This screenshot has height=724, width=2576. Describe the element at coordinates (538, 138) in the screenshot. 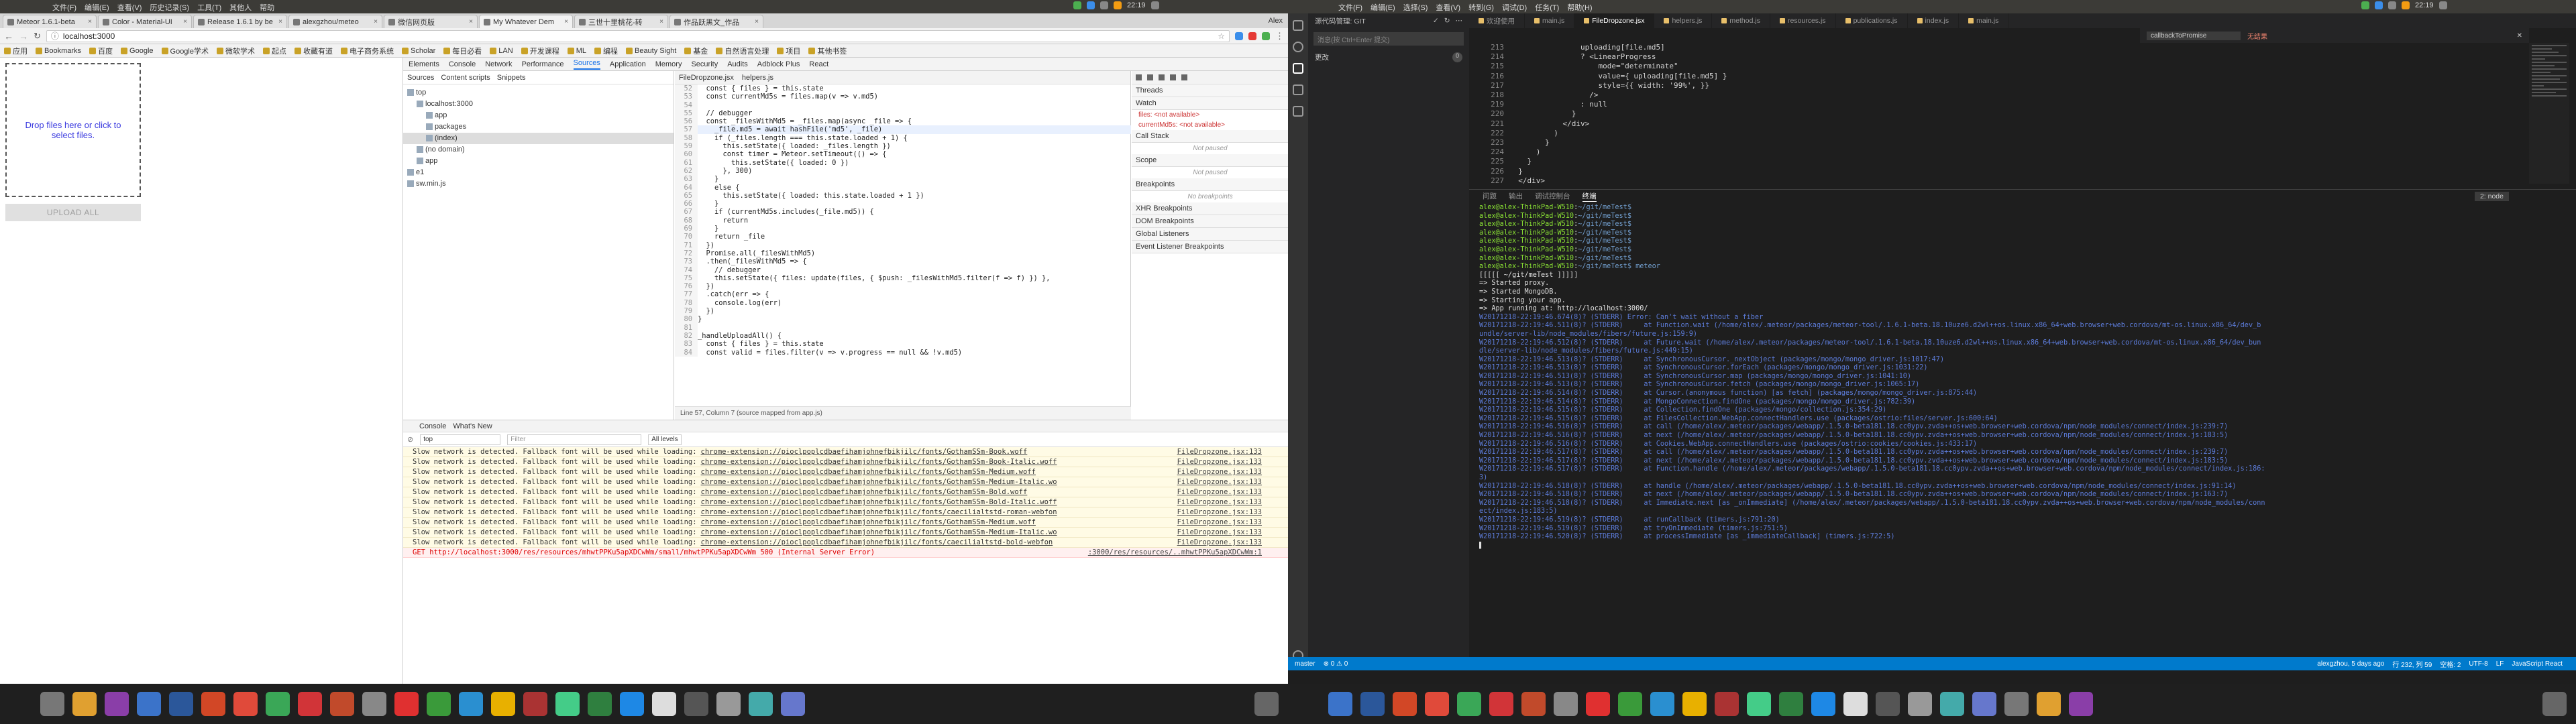

I see `tree-item: (index)` at that location.